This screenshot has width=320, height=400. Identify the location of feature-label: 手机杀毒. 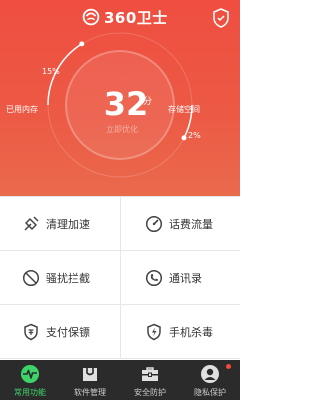
(191, 332).